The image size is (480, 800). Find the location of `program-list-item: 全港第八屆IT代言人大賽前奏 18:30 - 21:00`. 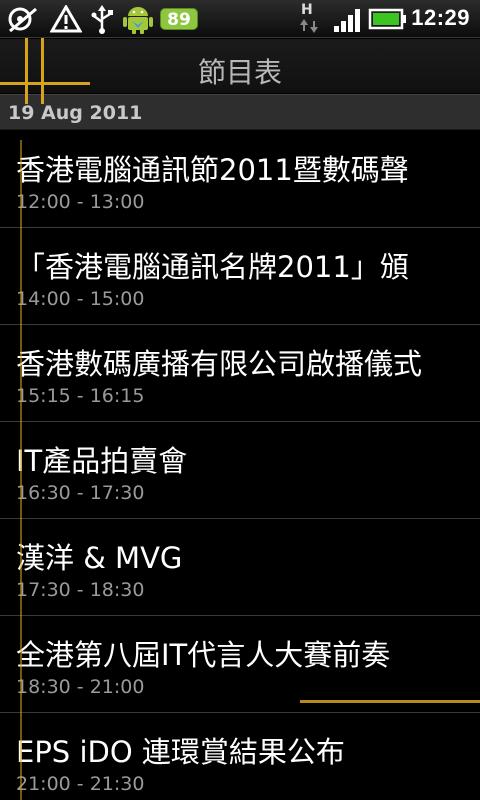

program-list-item: 全港第八屆IT代言人大賽前奏 18:30 - 21:00 is located at coordinates (240, 664).